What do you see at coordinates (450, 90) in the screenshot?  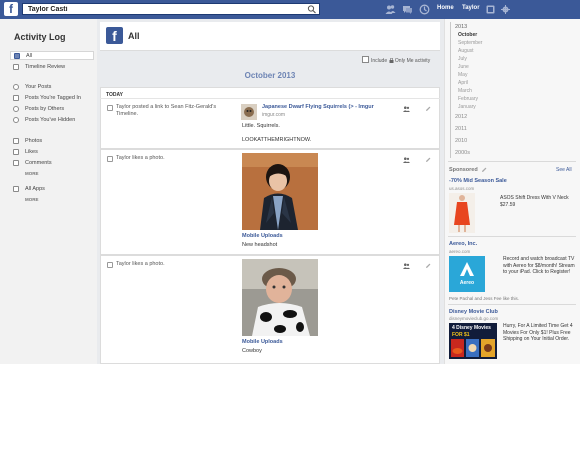 I see `timeline-nav-rule` at bounding box center [450, 90].